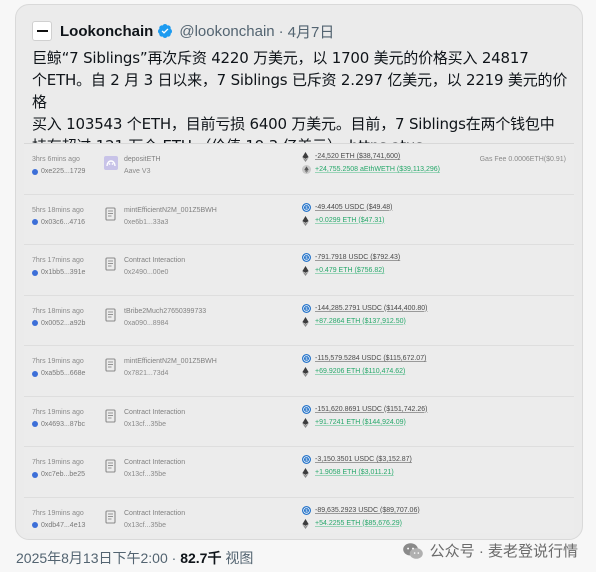 The image size is (596, 572). I want to click on transfer-line: $ -49.4405 USDC ($49.48), so click(347, 207).